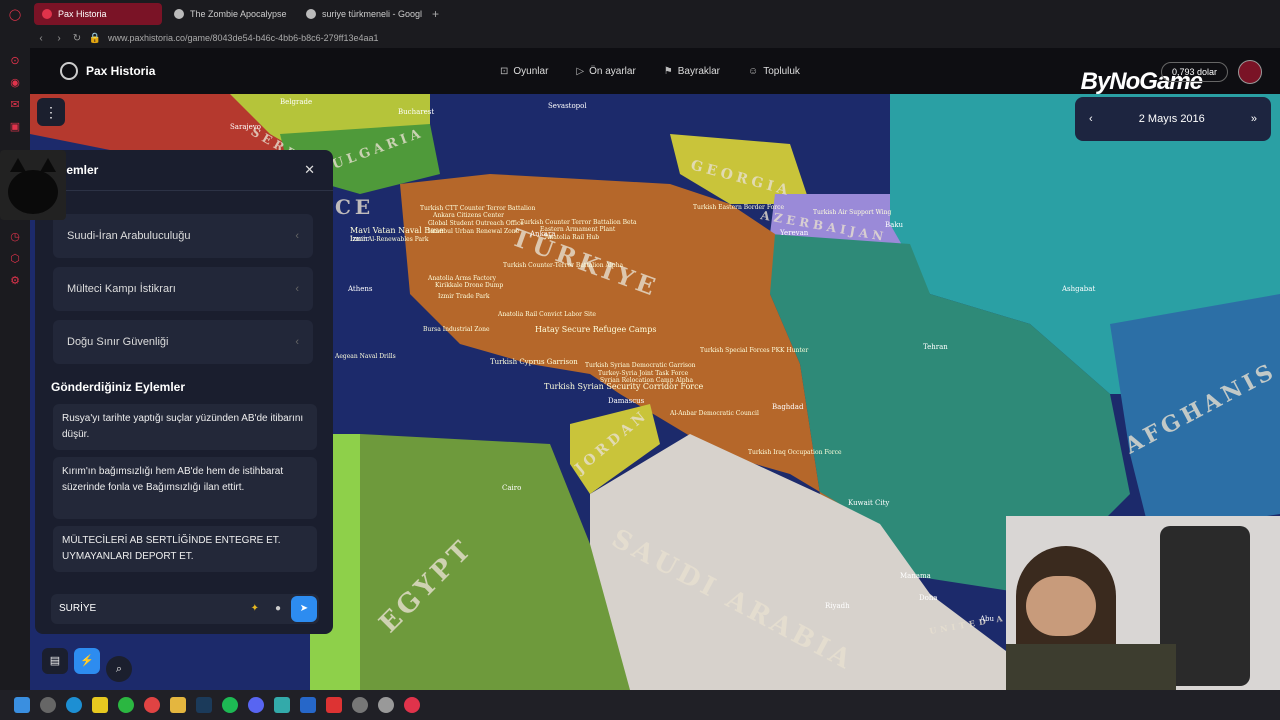 The width and height of the screenshot is (1280, 720). Describe the element at coordinates (571, 237) in the screenshot. I see `map-annotation: Anatolia Rail Hub` at that location.